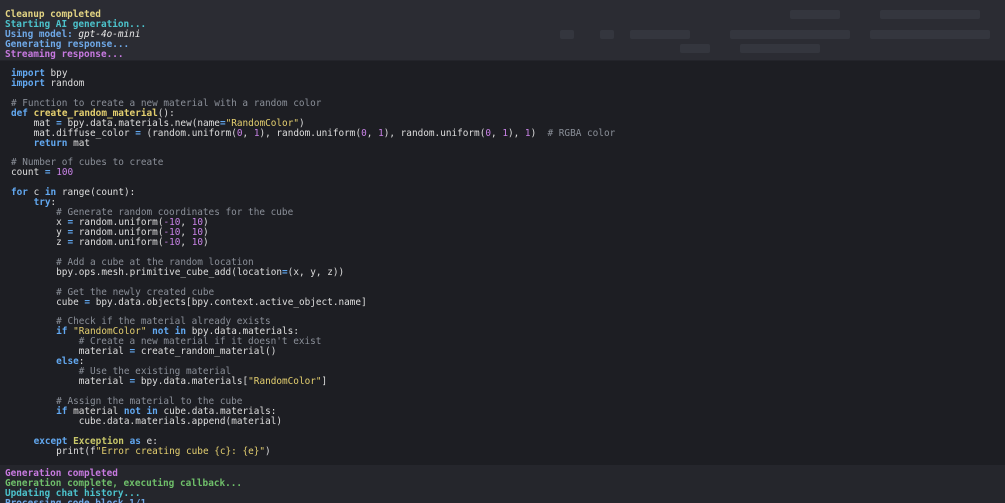 The height and width of the screenshot is (503, 1005). What do you see at coordinates (39, 73) in the screenshot?
I see `code-line: import bpy` at bounding box center [39, 73].